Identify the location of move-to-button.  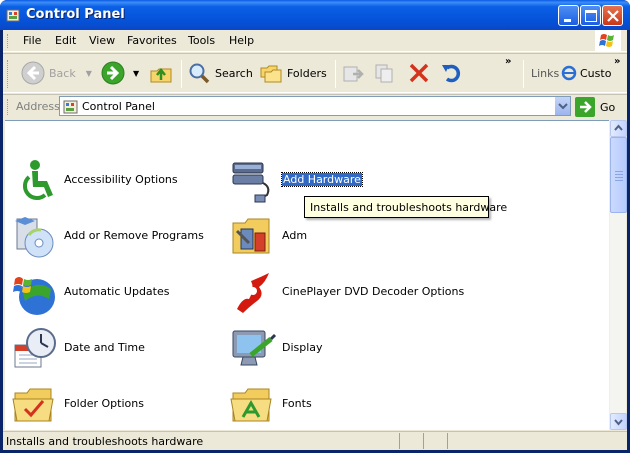
(353, 73).